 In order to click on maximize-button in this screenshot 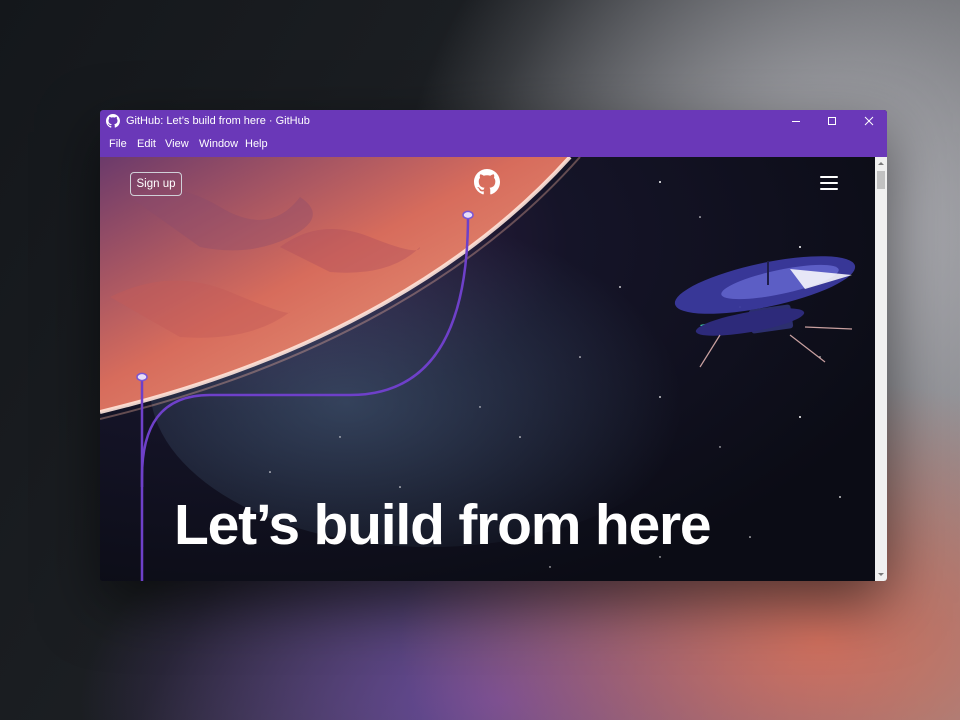, I will do `click(832, 121)`.